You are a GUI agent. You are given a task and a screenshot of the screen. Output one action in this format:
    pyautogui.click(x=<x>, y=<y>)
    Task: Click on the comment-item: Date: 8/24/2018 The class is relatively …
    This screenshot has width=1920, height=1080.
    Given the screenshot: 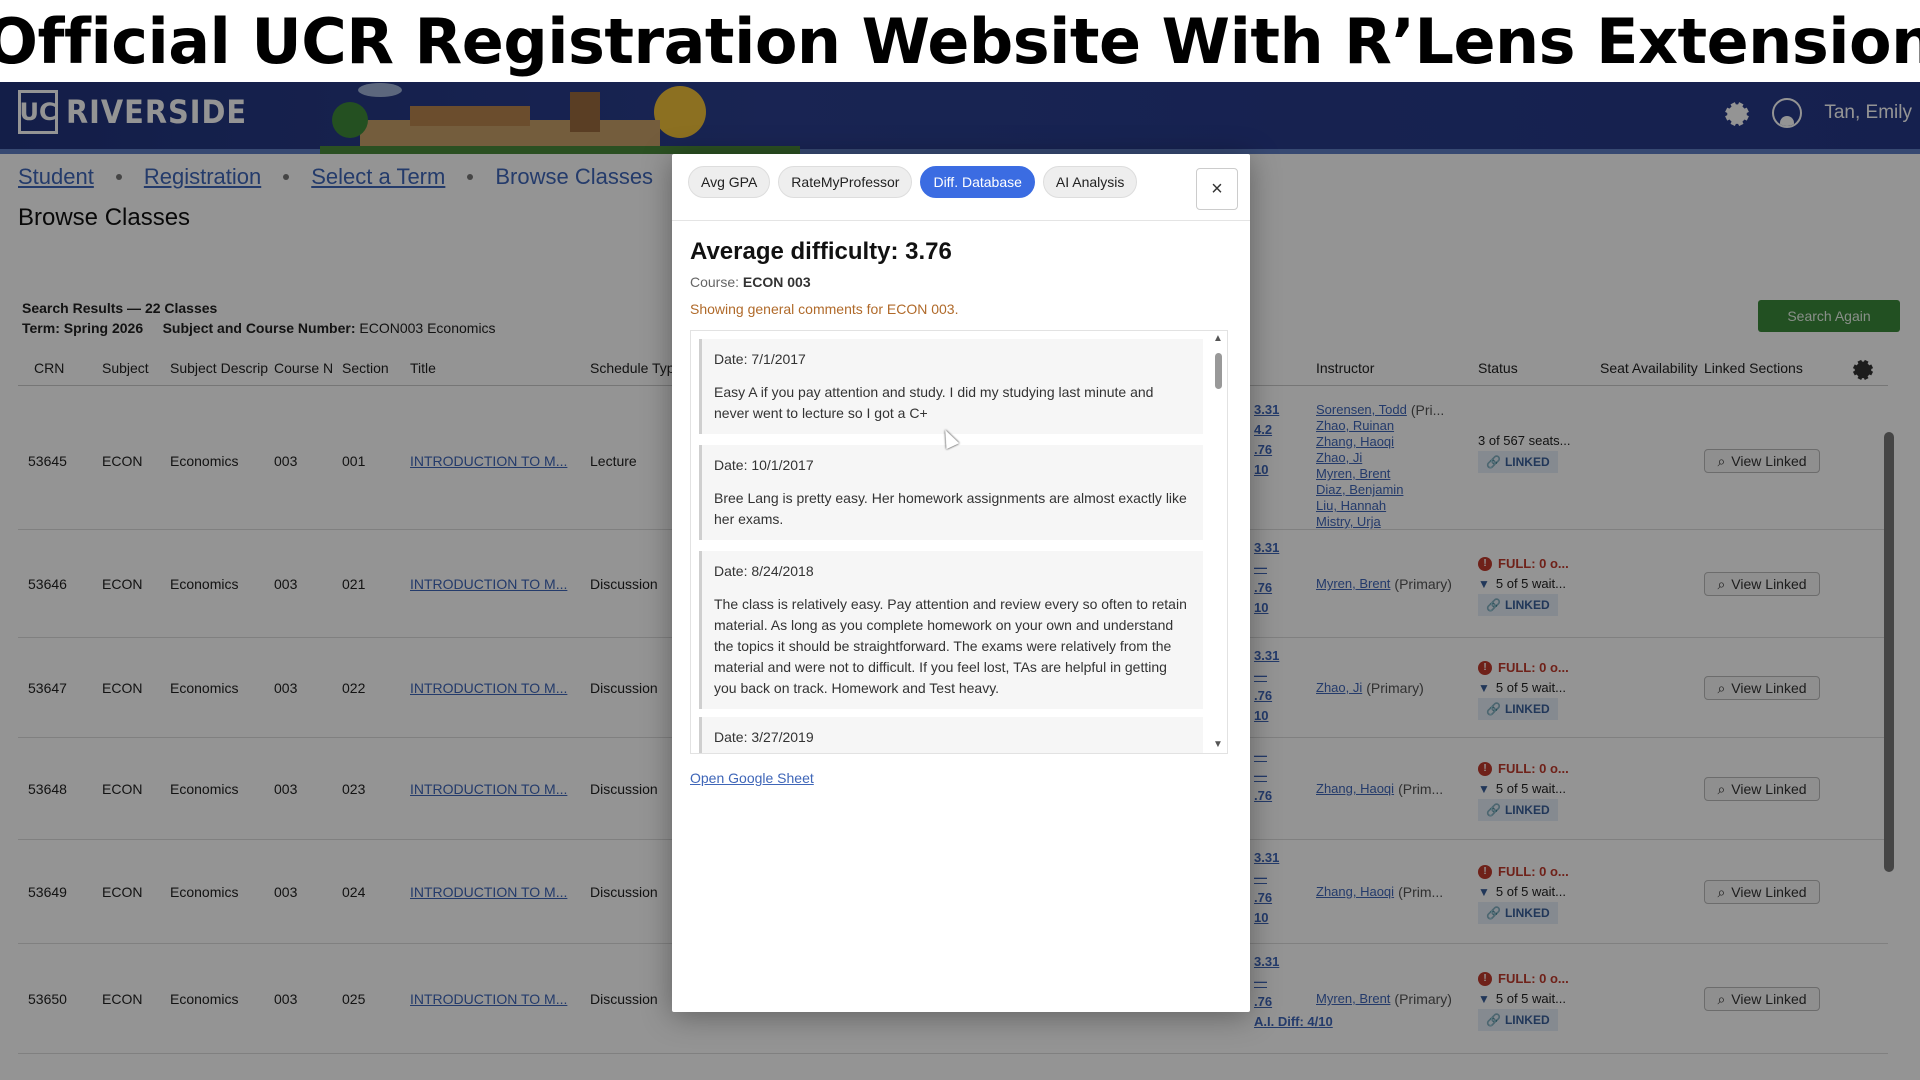 What is the action you would take?
    pyautogui.click(x=951, y=630)
    